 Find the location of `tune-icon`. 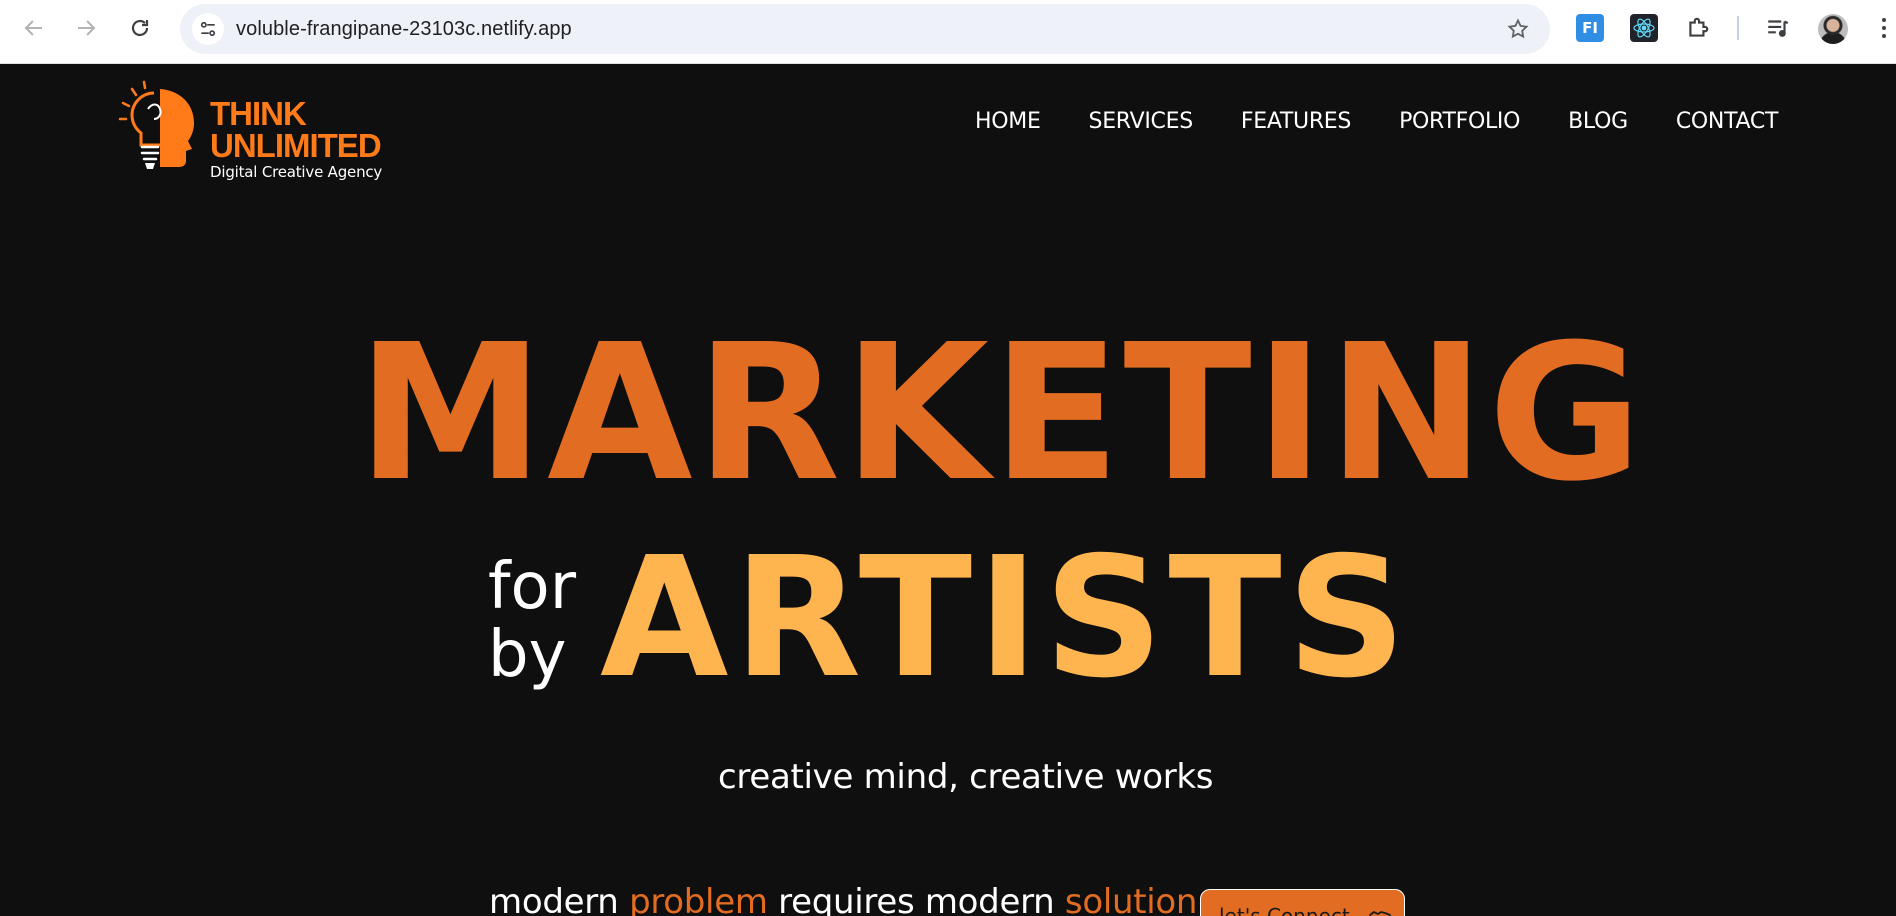

tune-icon is located at coordinates (208, 29).